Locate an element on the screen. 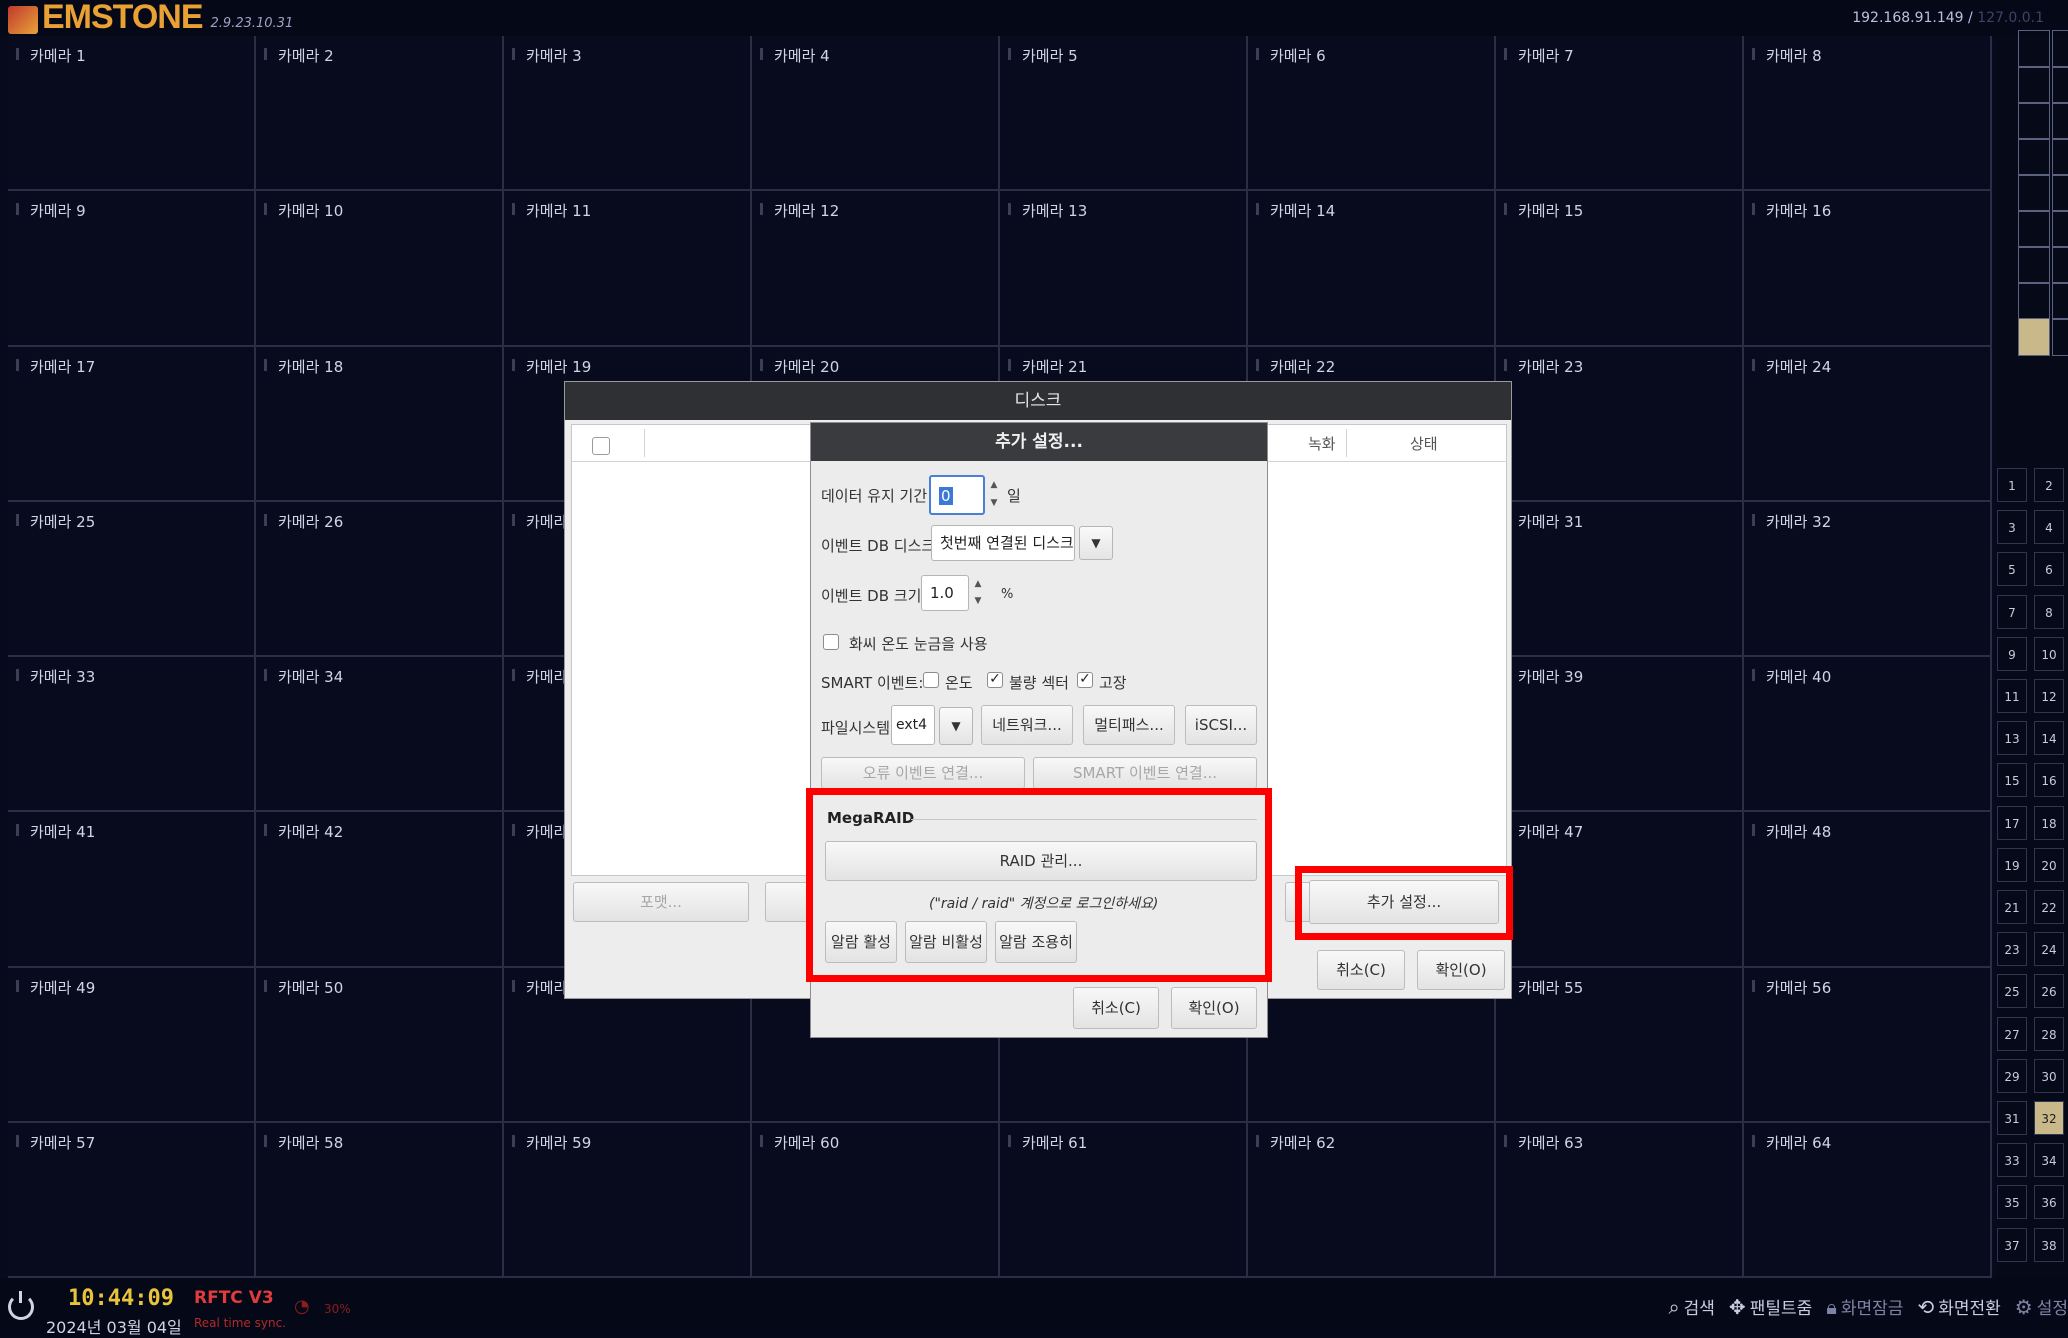 This screenshot has height=1338, width=2068. channel-button: 3 is located at coordinates (2012, 527).